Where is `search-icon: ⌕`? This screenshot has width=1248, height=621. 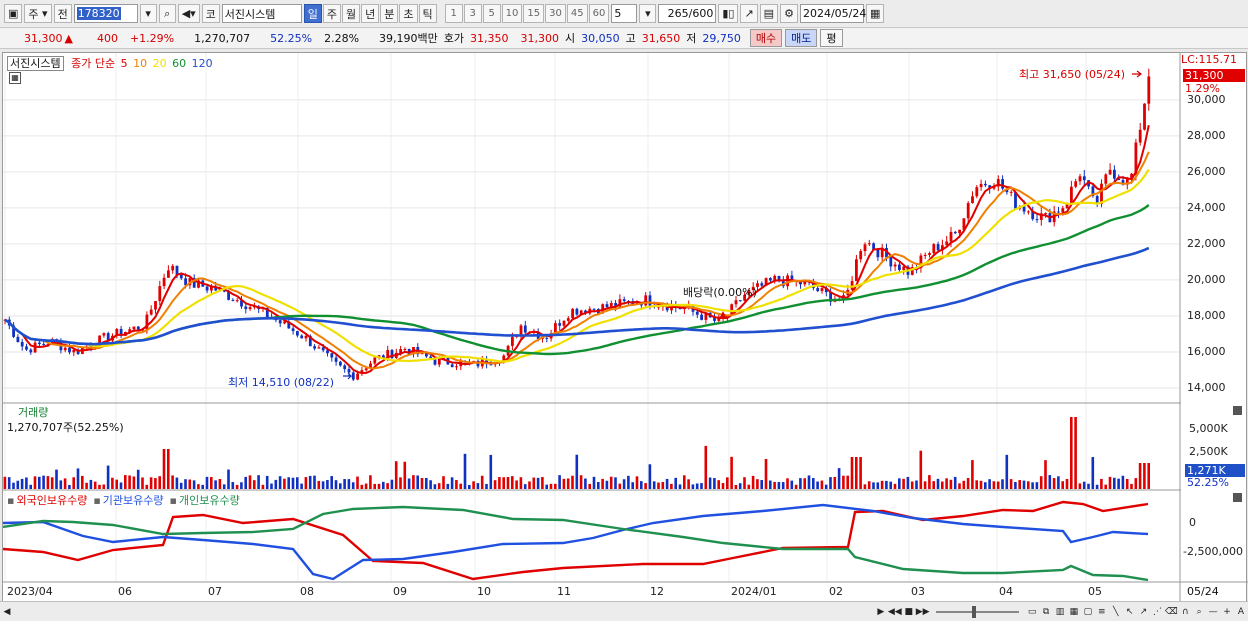 search-icon: ⌕ is located at coordinates (167, 13).